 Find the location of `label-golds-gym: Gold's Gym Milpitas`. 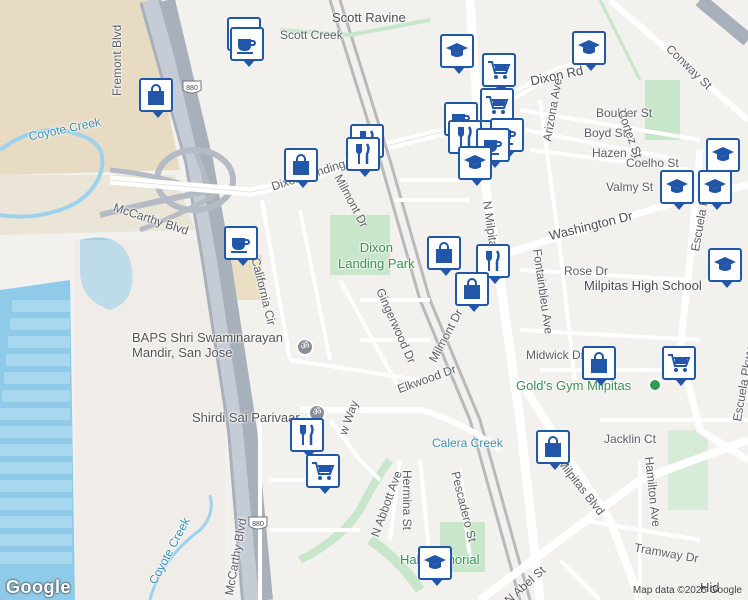

label-golds-gym: Gold's Gym Milpitas is located at coordinates (574, 385).